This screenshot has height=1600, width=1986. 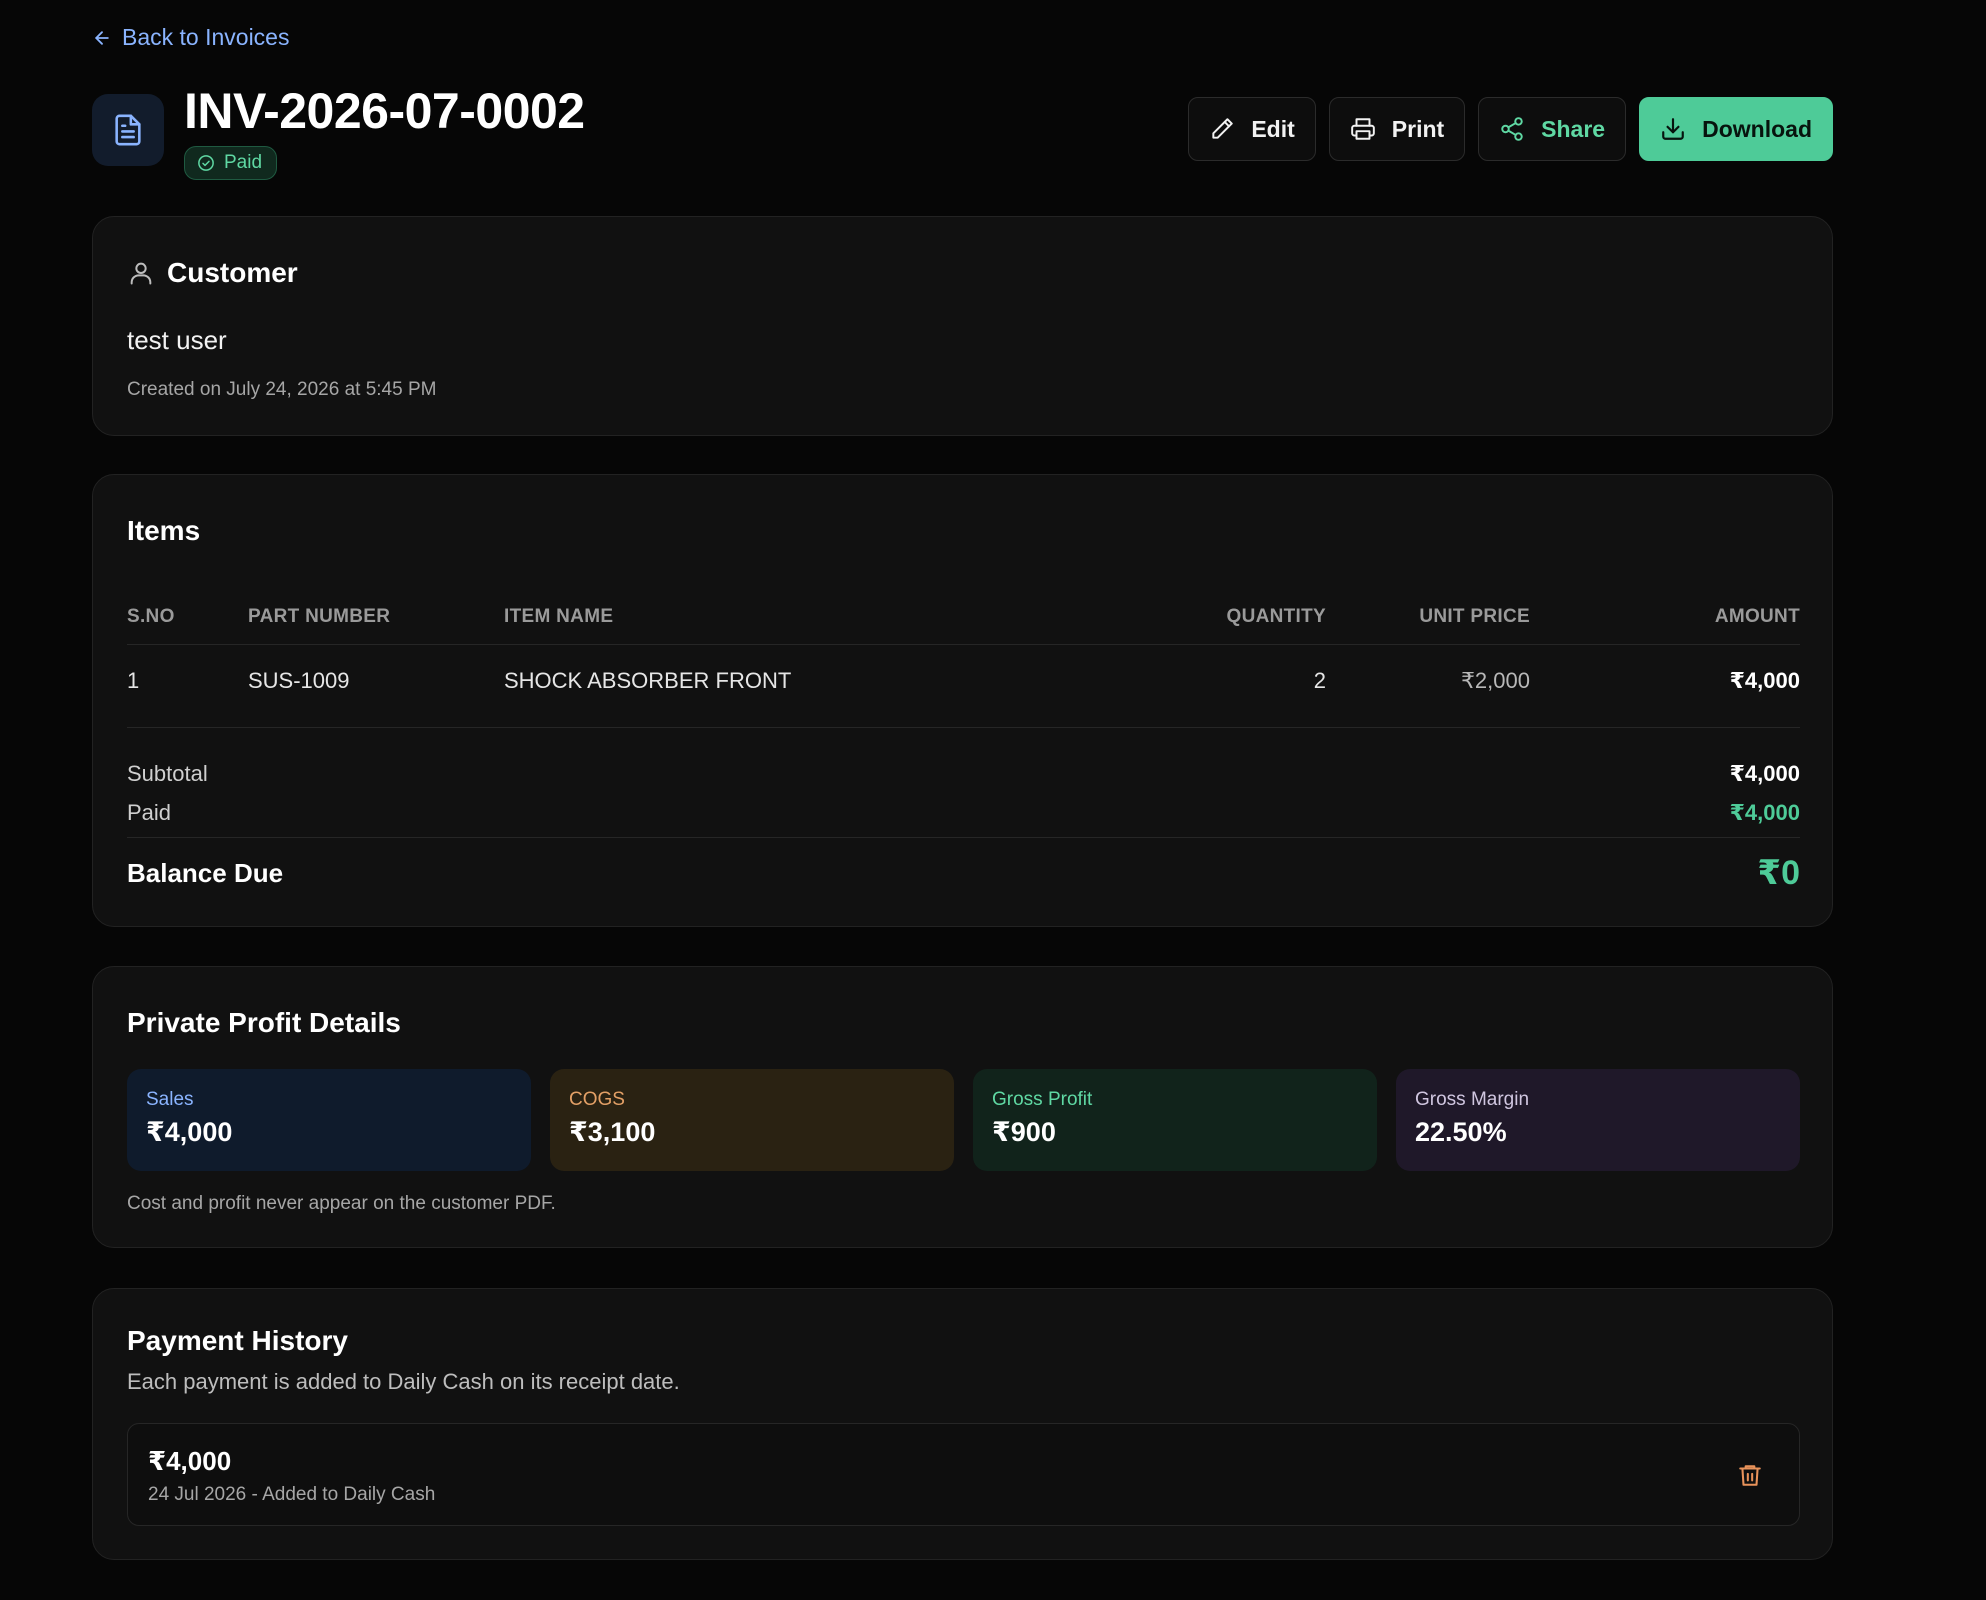 What do you see at coordinates (151, 616) in the screenshot?
I see `column-header-sno: S.NO` at bounding box center [151, 616].